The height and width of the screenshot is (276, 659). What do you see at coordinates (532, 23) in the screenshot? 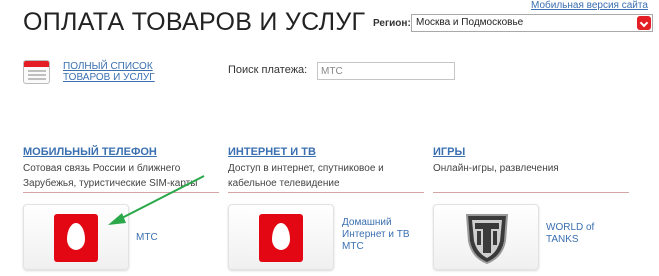
I see `region-select: Москва и Подмосковье` at bounding box center [532, 23].